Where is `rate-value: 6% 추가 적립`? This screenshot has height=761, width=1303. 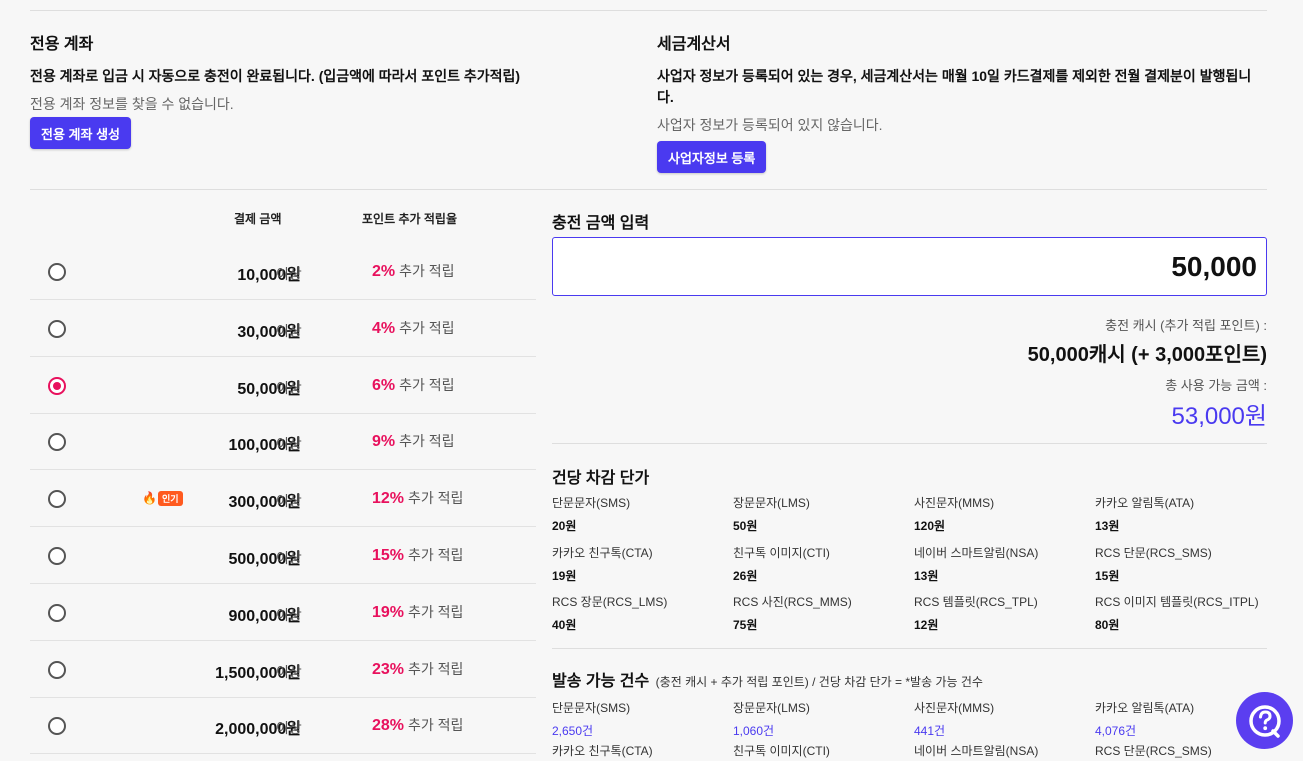 rate-value: 6% 추가 적립 is located at coordinates (413, 385).